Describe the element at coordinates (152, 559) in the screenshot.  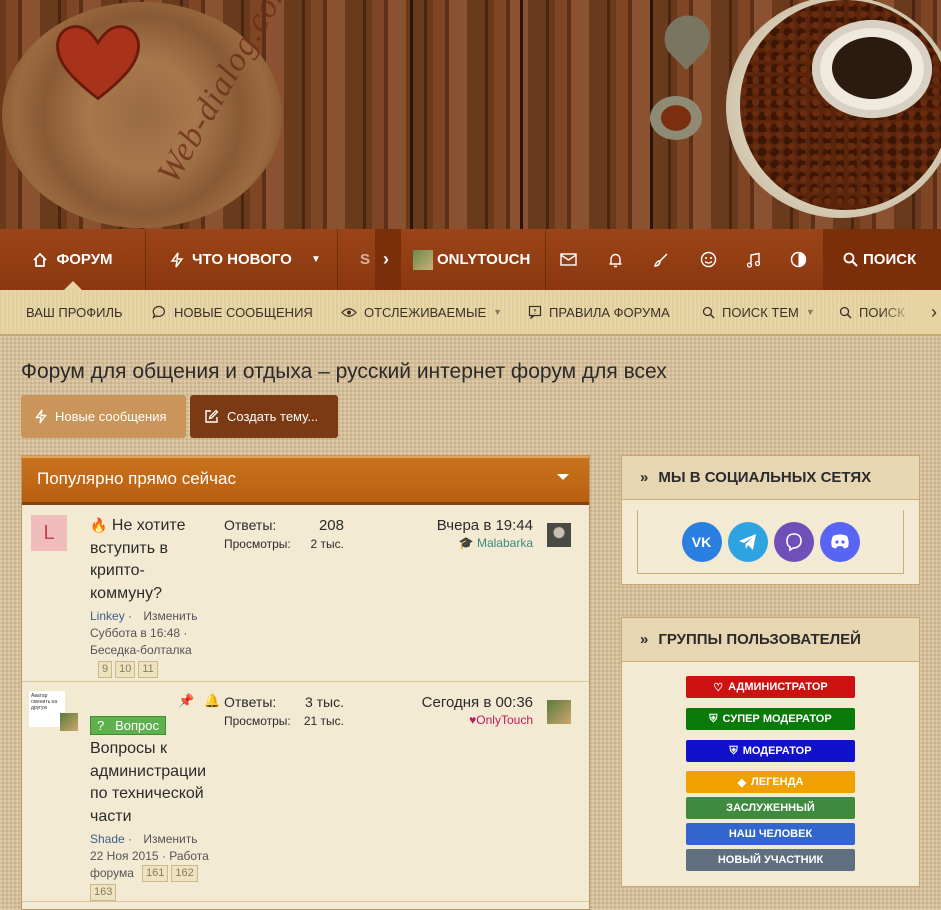
I see `thread-title-link: 🔥 Не хотите вступить в крипто-коммуну?` at that location.